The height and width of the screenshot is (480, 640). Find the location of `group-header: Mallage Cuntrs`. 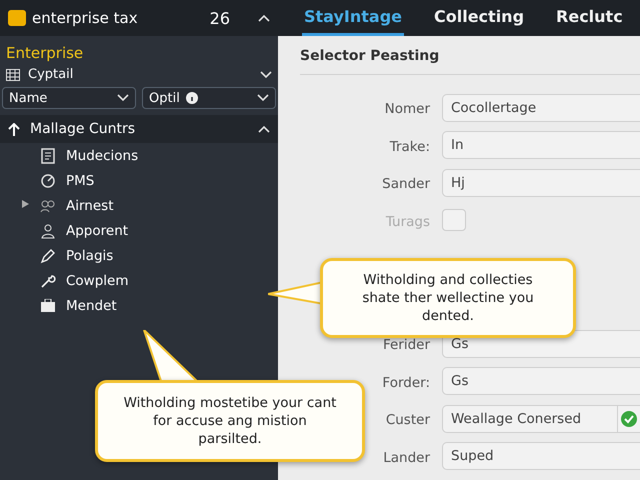

group-header: Mallage Cuntrs is located at coordinates (139, 129).